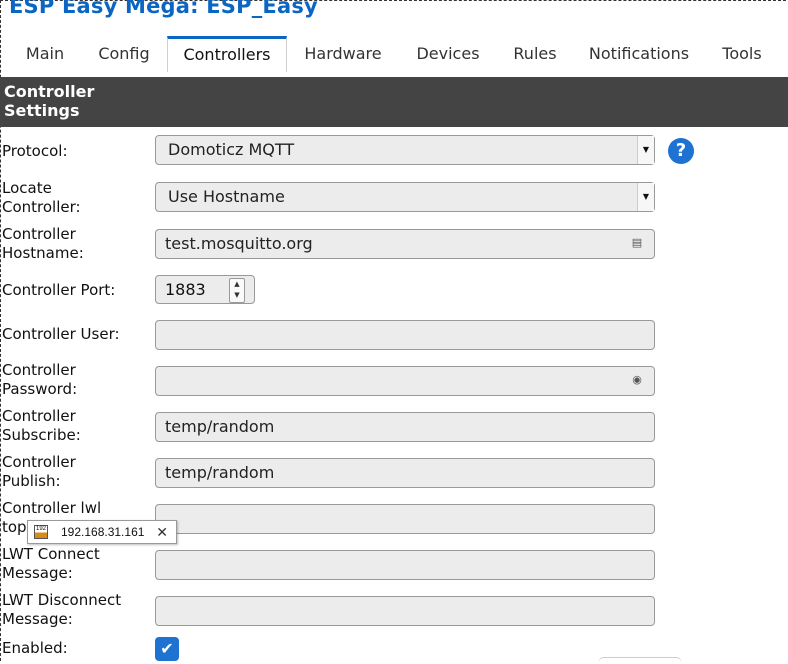  Describe the element at coordinates (27, 188) in the screenshot. I see `locate-label-line1: Locate` at that location.